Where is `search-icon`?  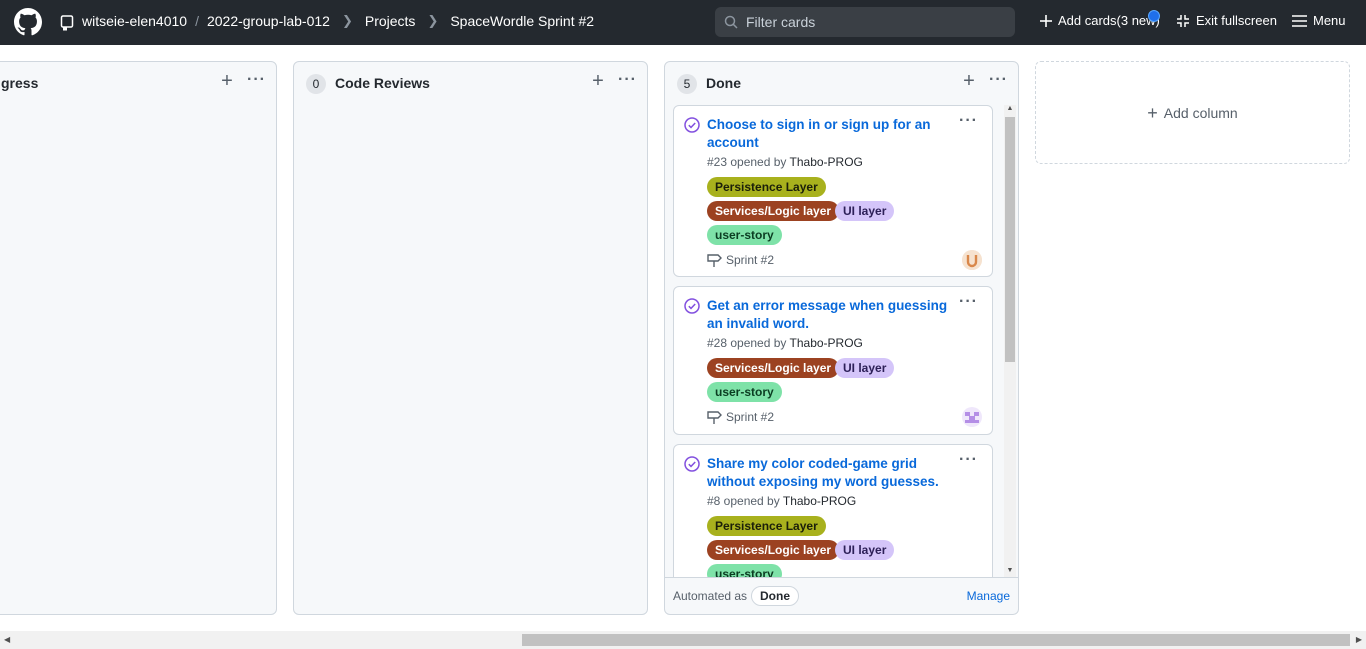
search-icon is located at coordinates (731, 22).